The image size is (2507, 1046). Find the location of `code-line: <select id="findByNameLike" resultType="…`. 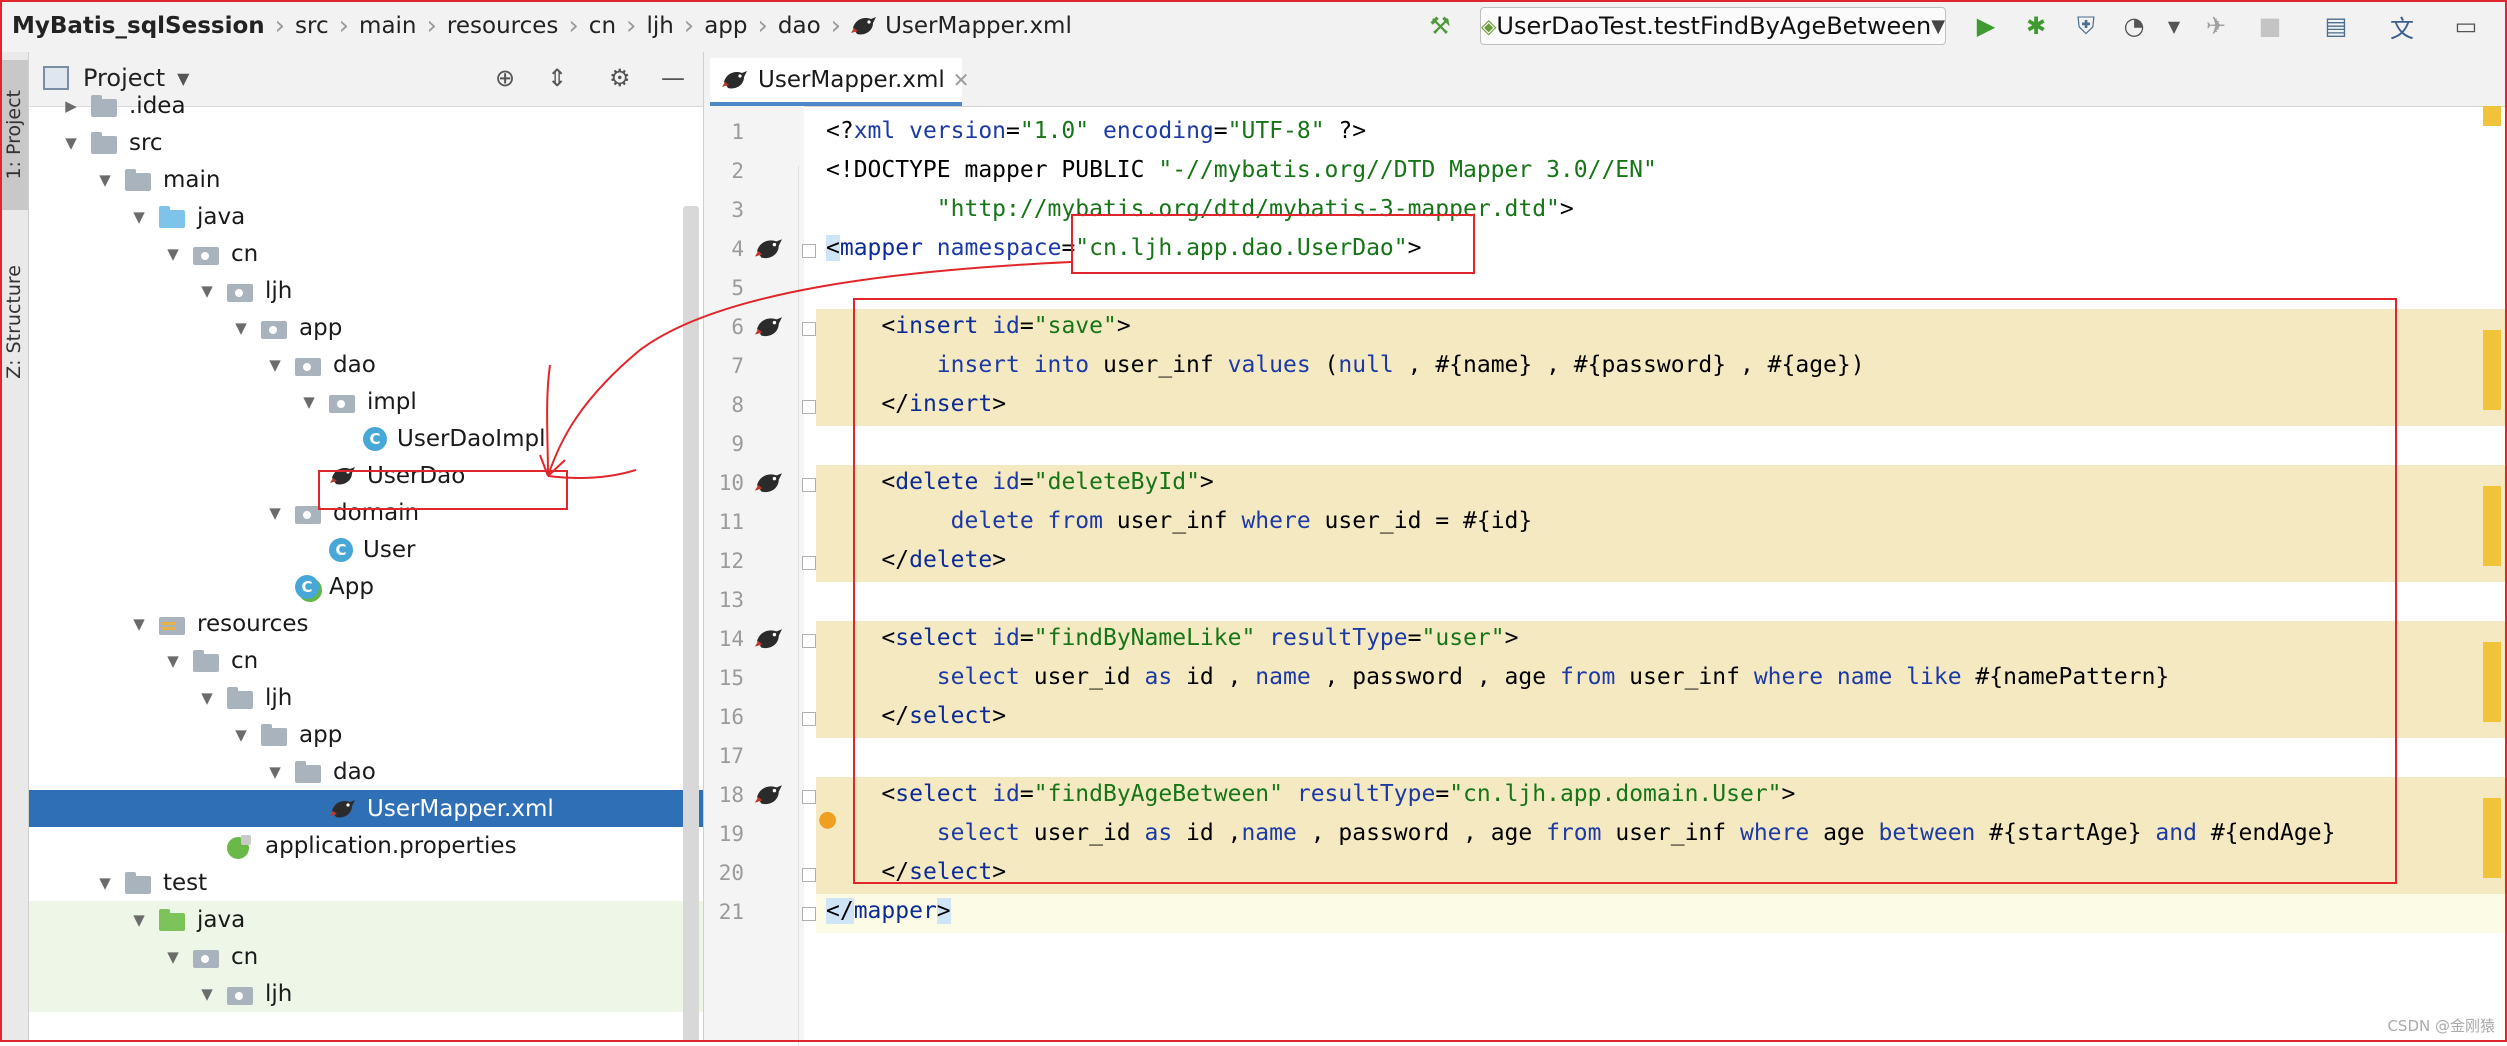

code-line: <select id="findByNameLike" resultType="… is located at coordinates (1661, 640).